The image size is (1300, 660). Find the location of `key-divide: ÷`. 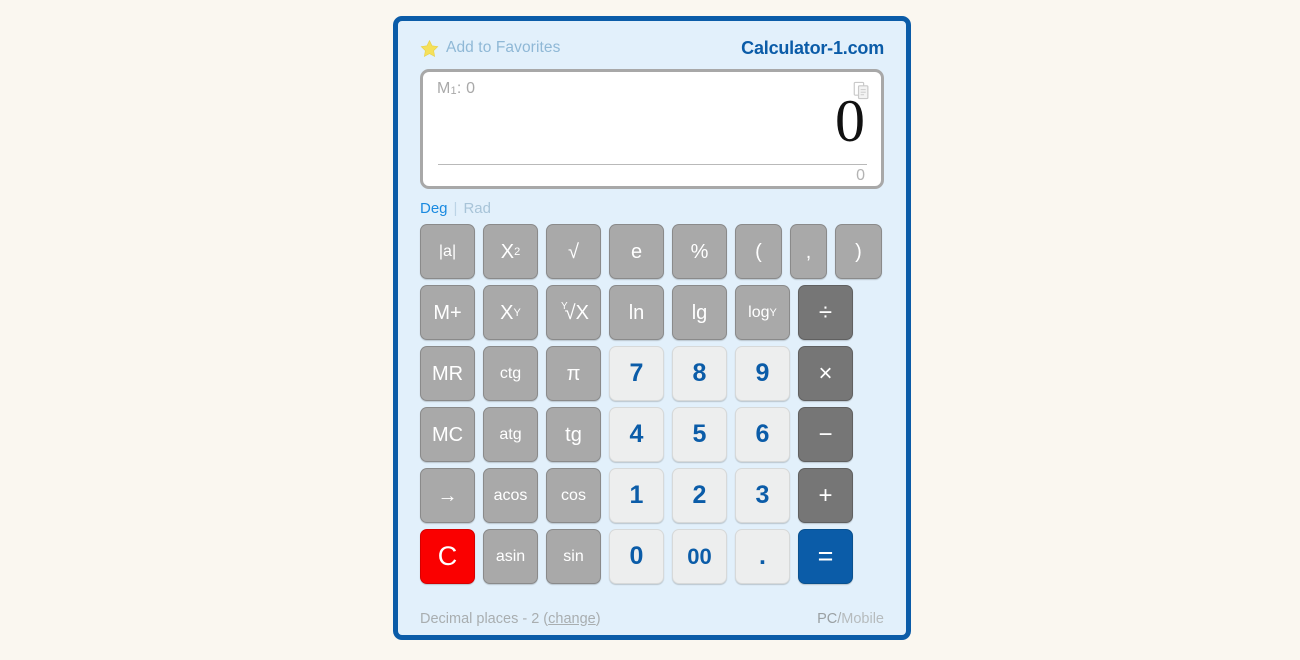

key-divide: ÷ is located at coordinates (825, 312).